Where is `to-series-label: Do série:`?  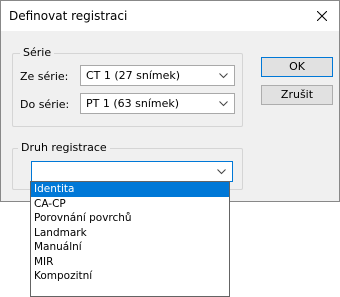
to-series-label: Do série: is located at coordinates (45, 104).